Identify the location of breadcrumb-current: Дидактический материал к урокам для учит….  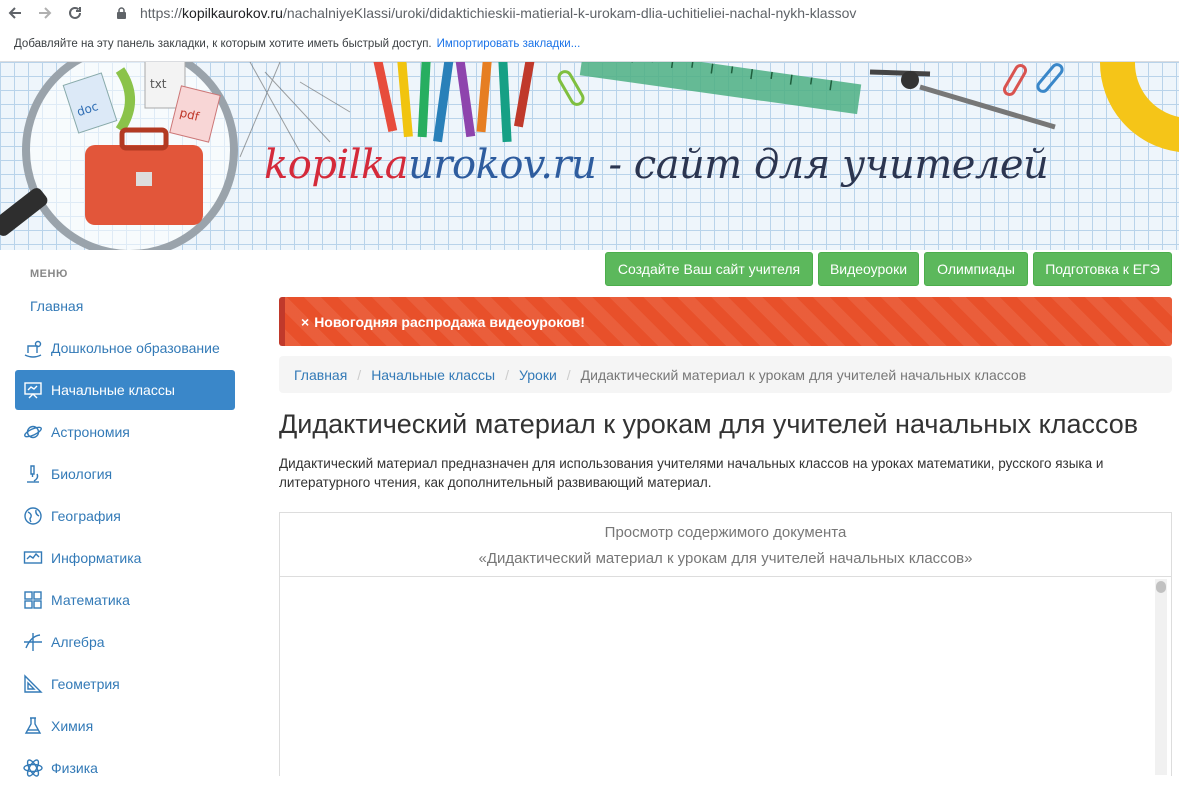
(803, 374).